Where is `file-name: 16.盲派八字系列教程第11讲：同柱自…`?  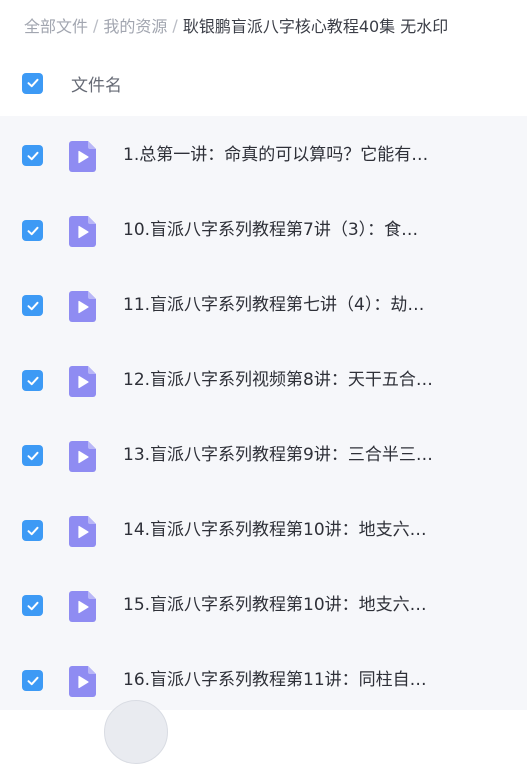
file-name: 16.盲派八字系列教程第11讲：同柱自… is located at coordinates (288, 680).